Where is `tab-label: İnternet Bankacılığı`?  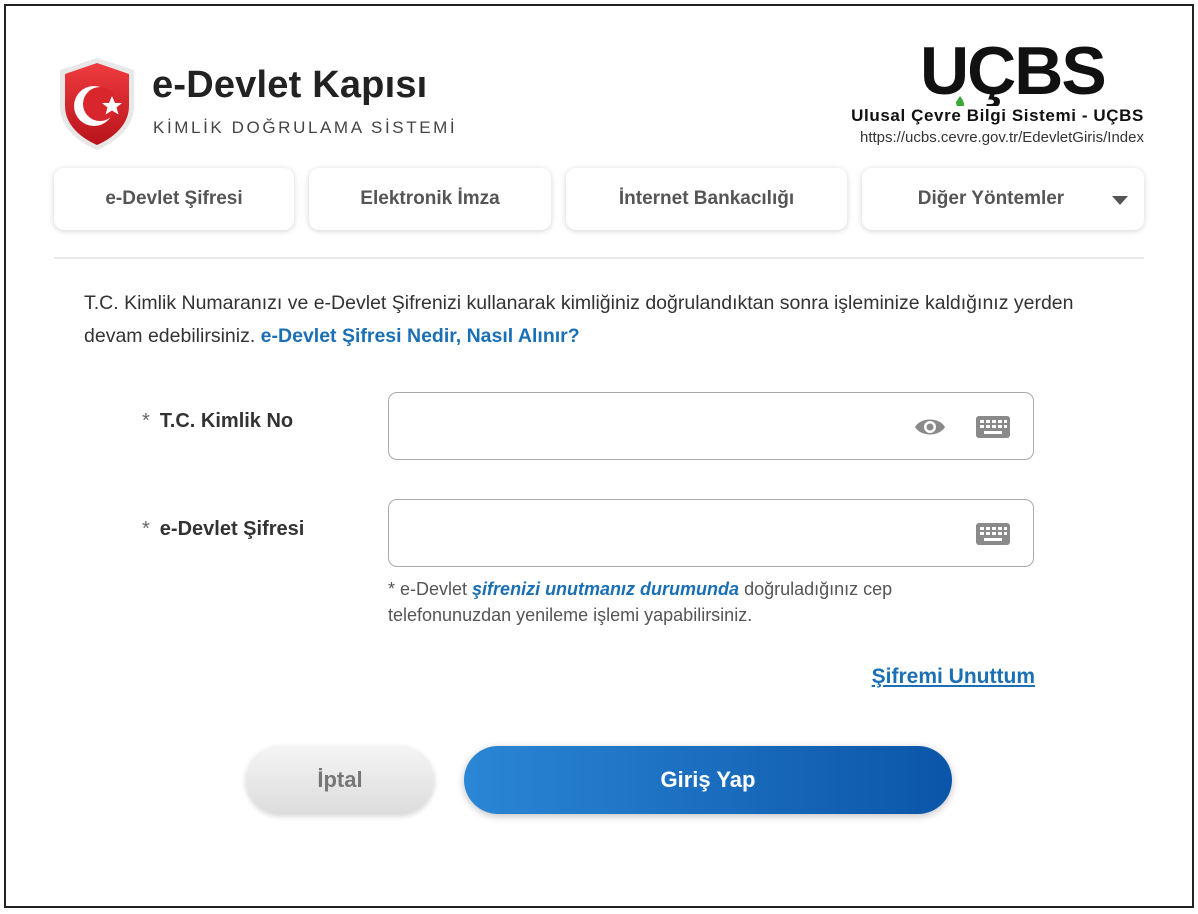 tab-label: İnternet Bankacılığı is located at coordinates (706, 198).